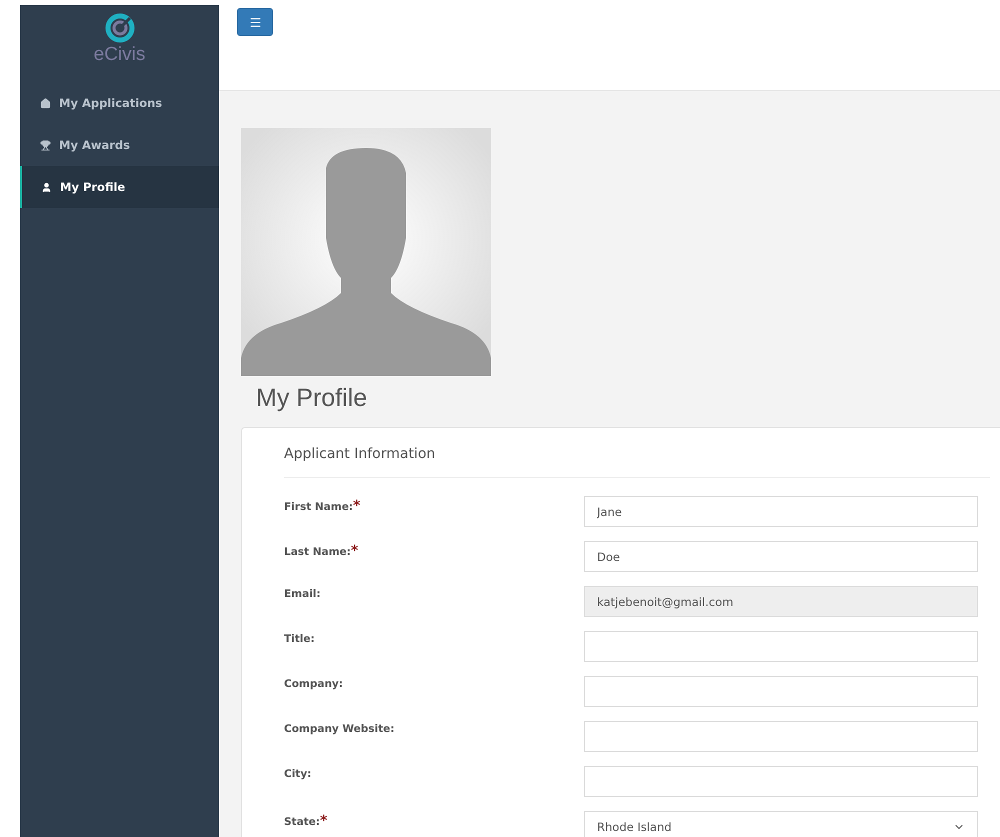 This screenshot has height=837, width=1000. I want to click on home-icon, so click(45, 103).